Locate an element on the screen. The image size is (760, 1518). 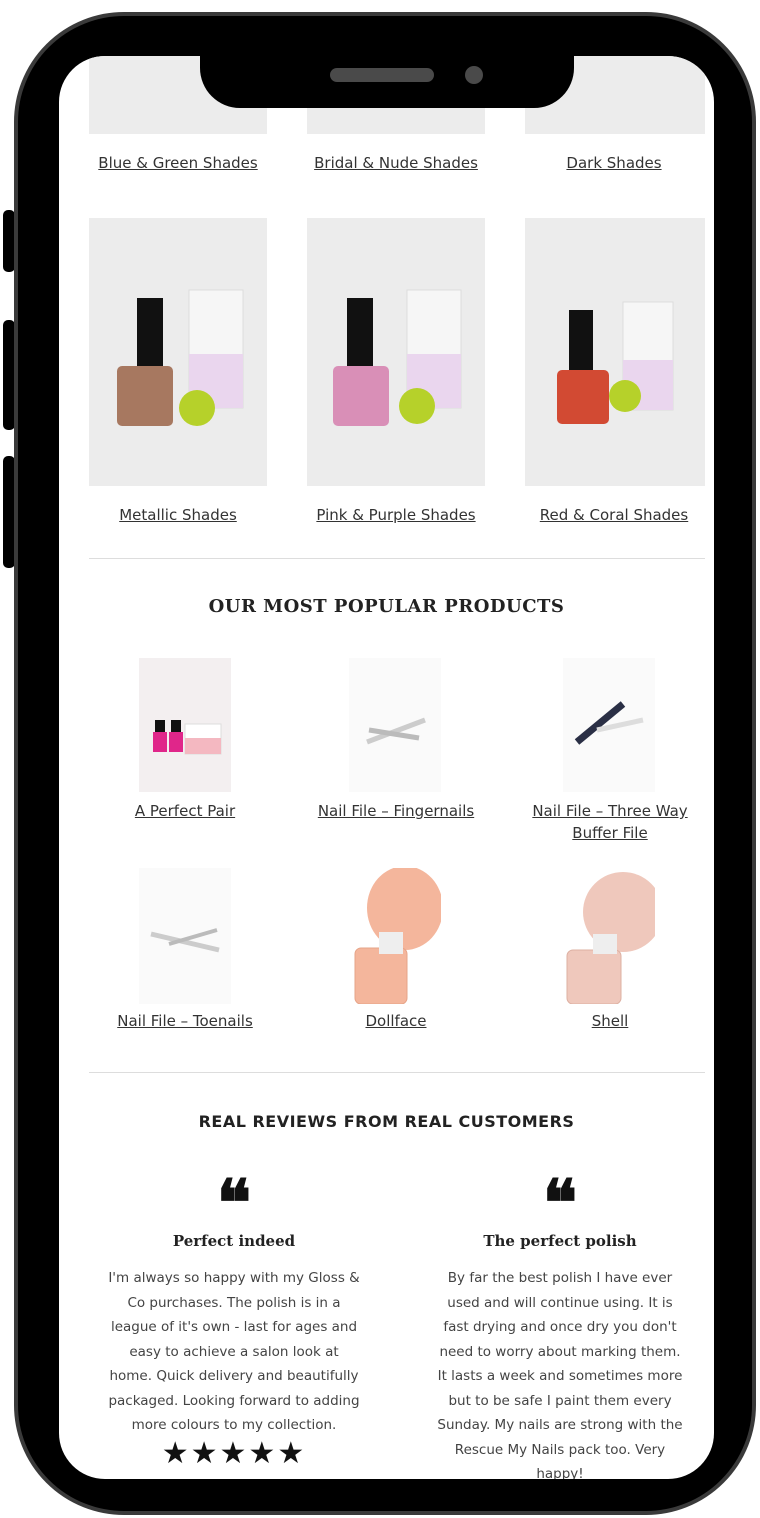
product-image-a-perfect-pair is located at coordinates (185, 725).